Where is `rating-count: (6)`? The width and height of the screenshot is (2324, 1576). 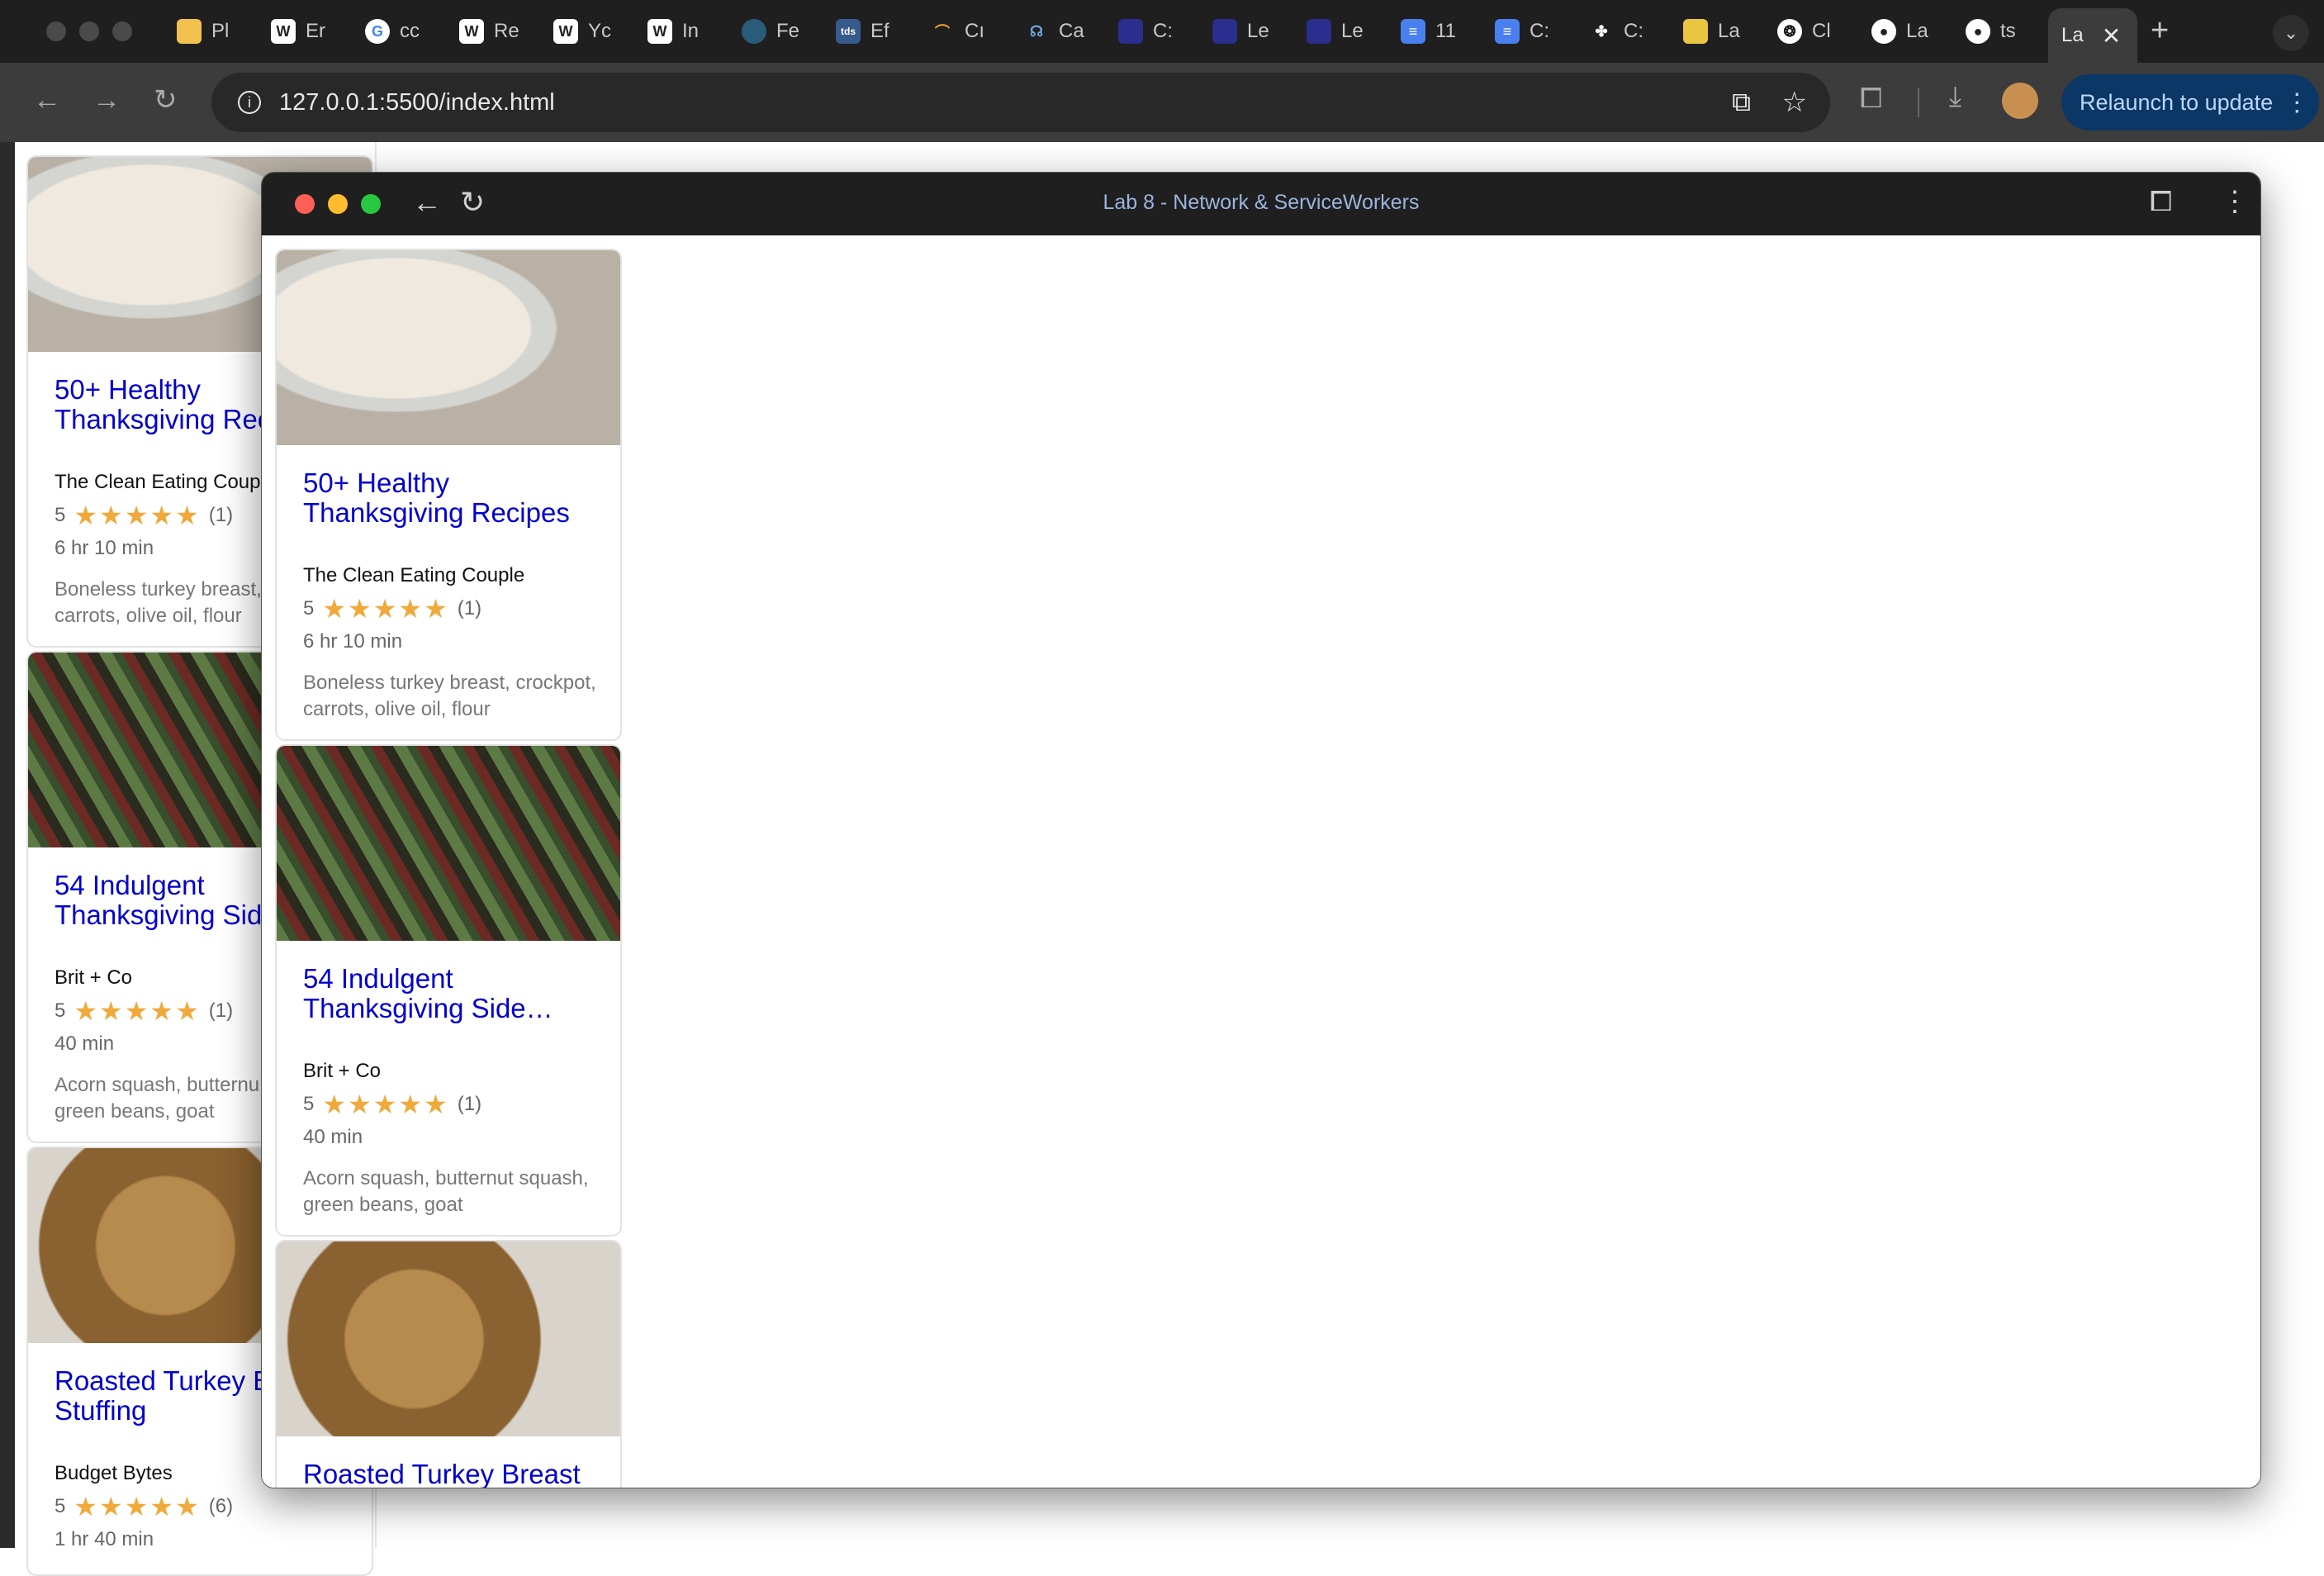
rating-count: (6) is located at coordinates (221, 1506).